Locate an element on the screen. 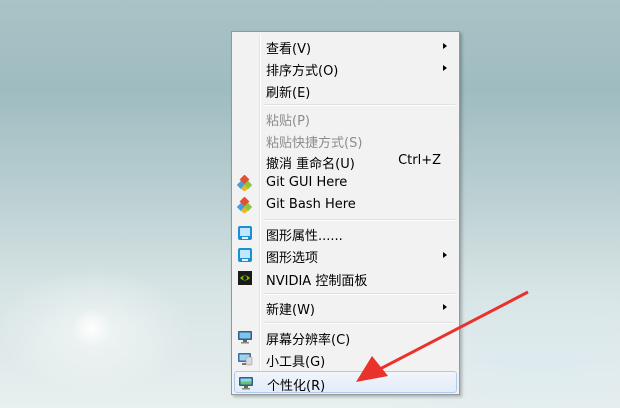 The height and width of the screenshot is (408, 620). menu-item-git-bash: Git Bash Here is located at coordinates (345, 205).